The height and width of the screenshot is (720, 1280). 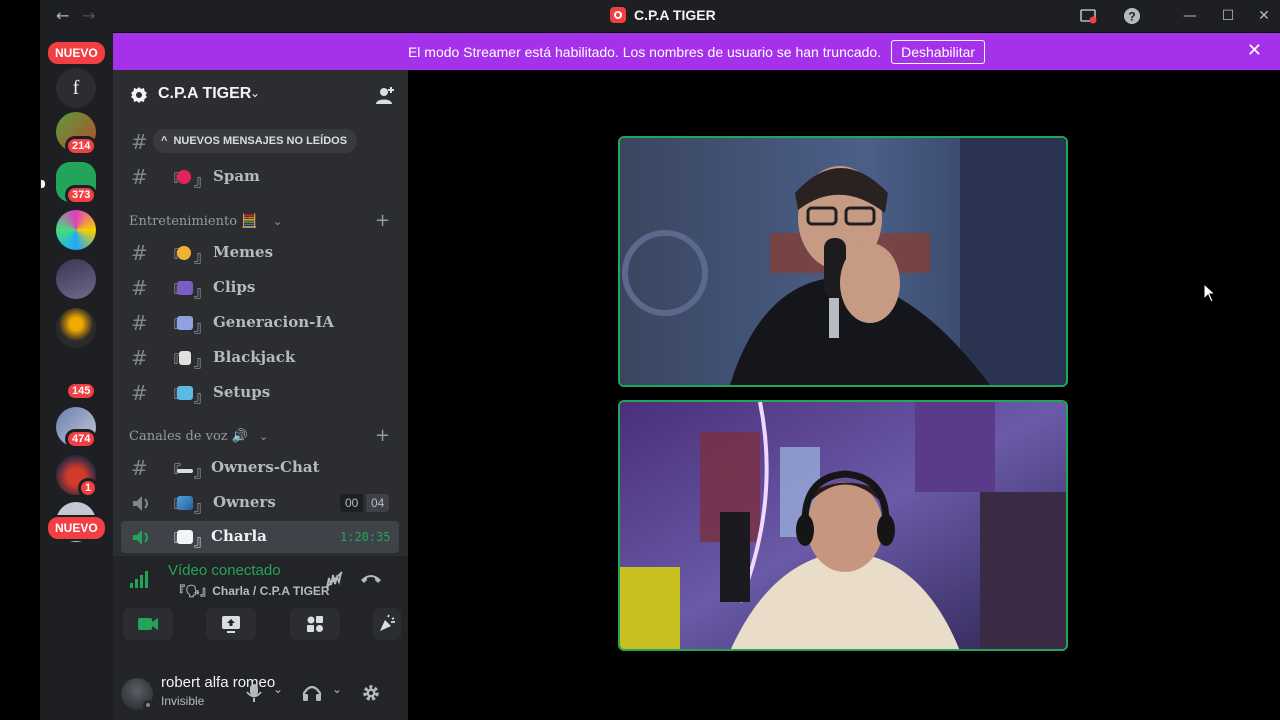 I want to click on voice-channel-link: 『🗣』Charla / C.P.A TIGER, so click(x=251, y=590).